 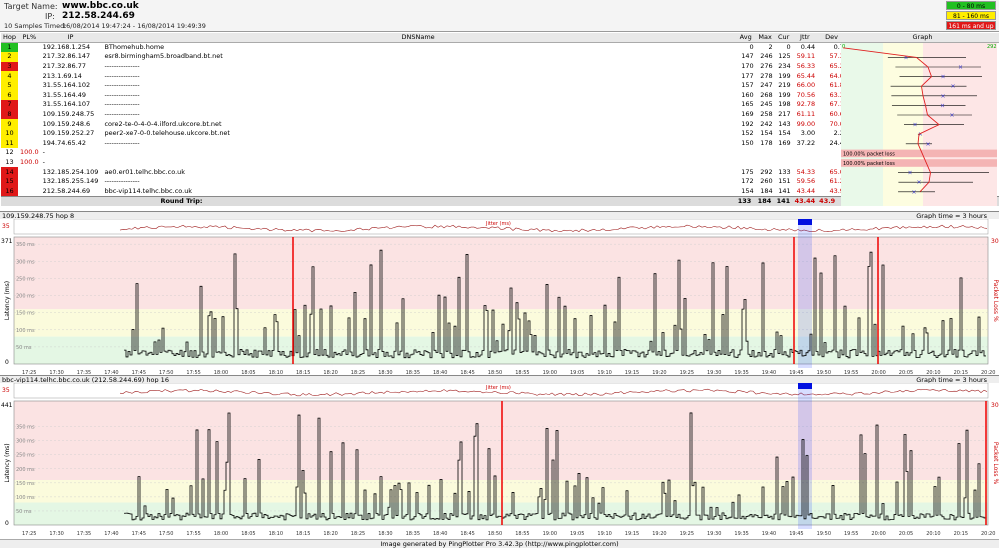 I want to click on cell-jttr: 54.33, so click(x=806, y=171).